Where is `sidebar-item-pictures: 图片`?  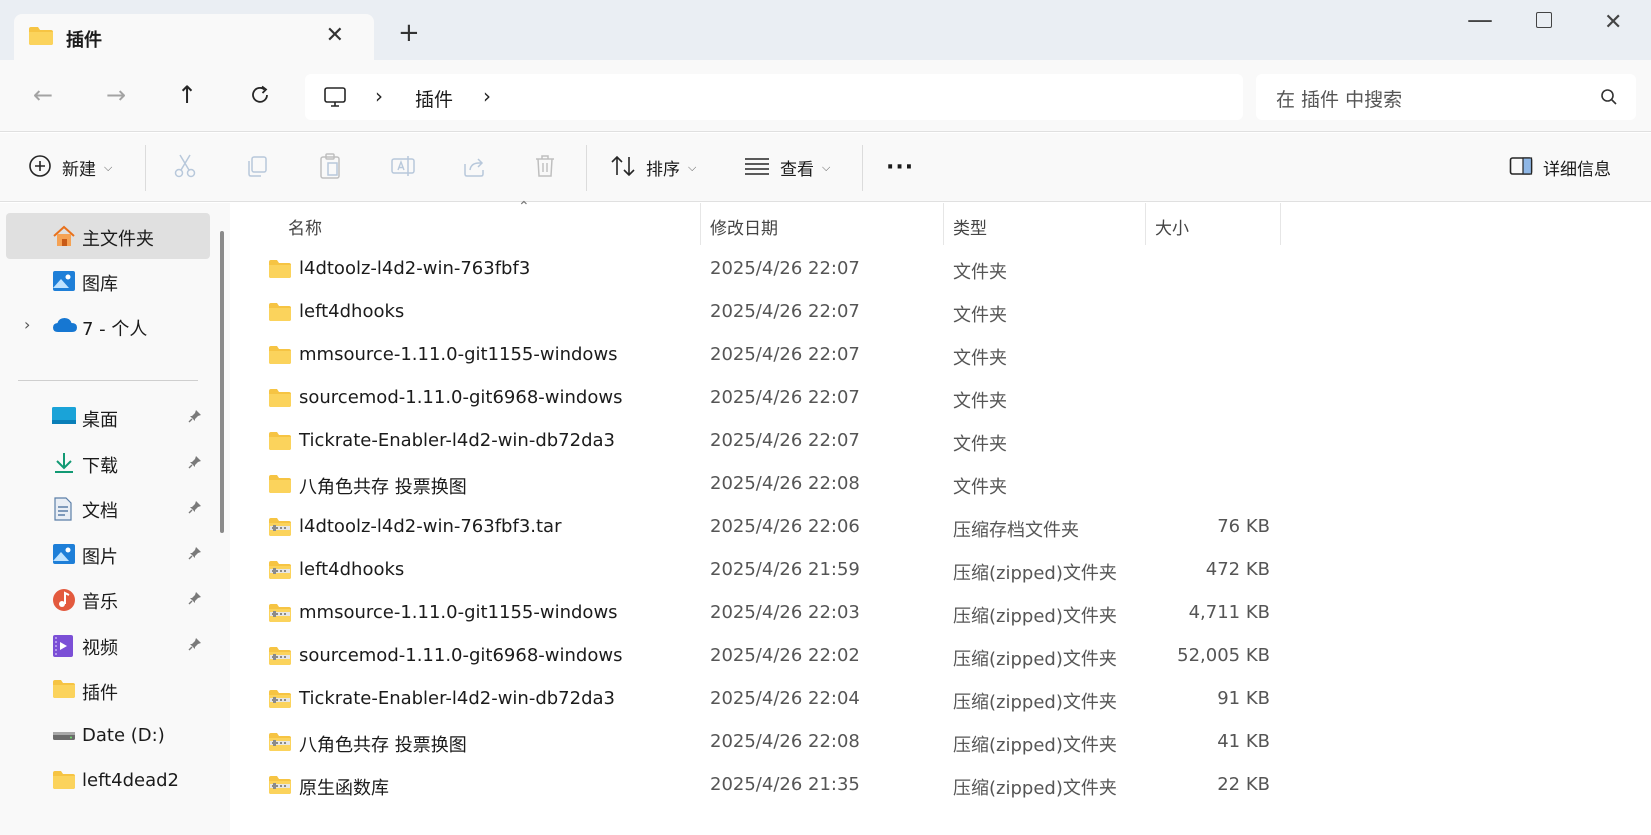
sidebar-item-pictures: 图片 is located at coordinates (108, 554).